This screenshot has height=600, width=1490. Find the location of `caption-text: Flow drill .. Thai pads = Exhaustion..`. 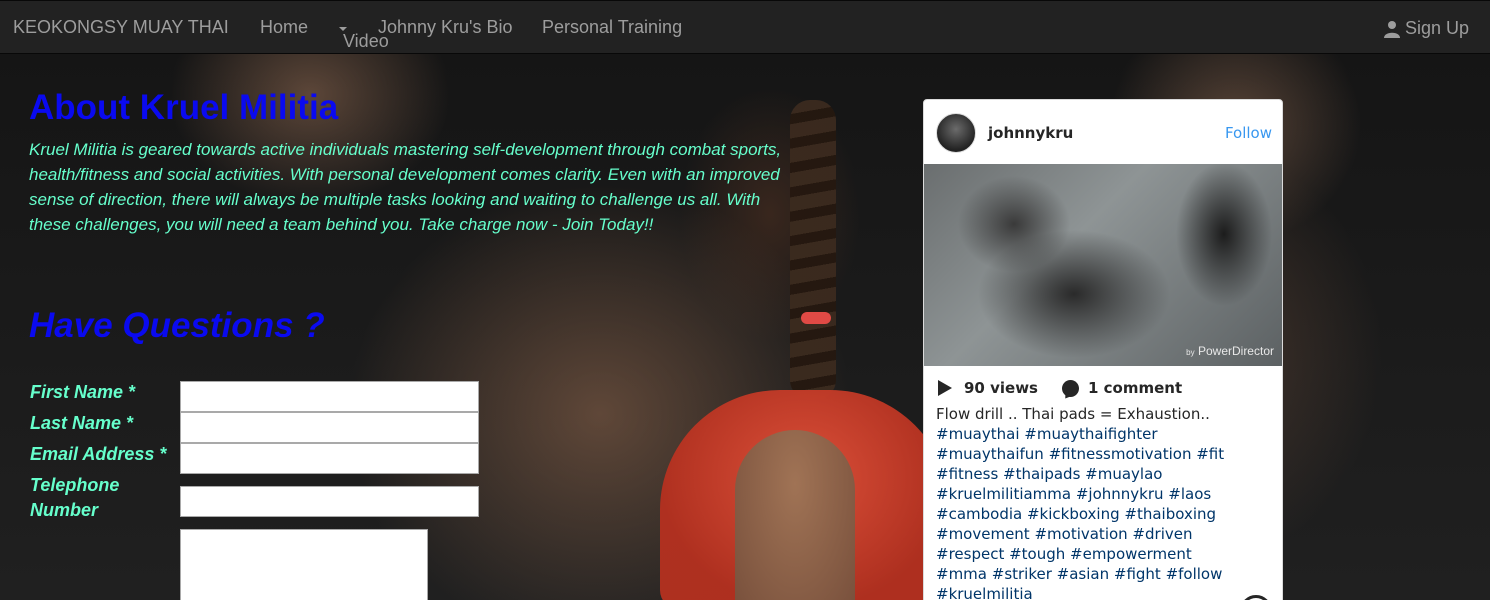

caption-text: Flow drill .. Thai pads = Exhaustion.. is located at coordinates (1073, 414).